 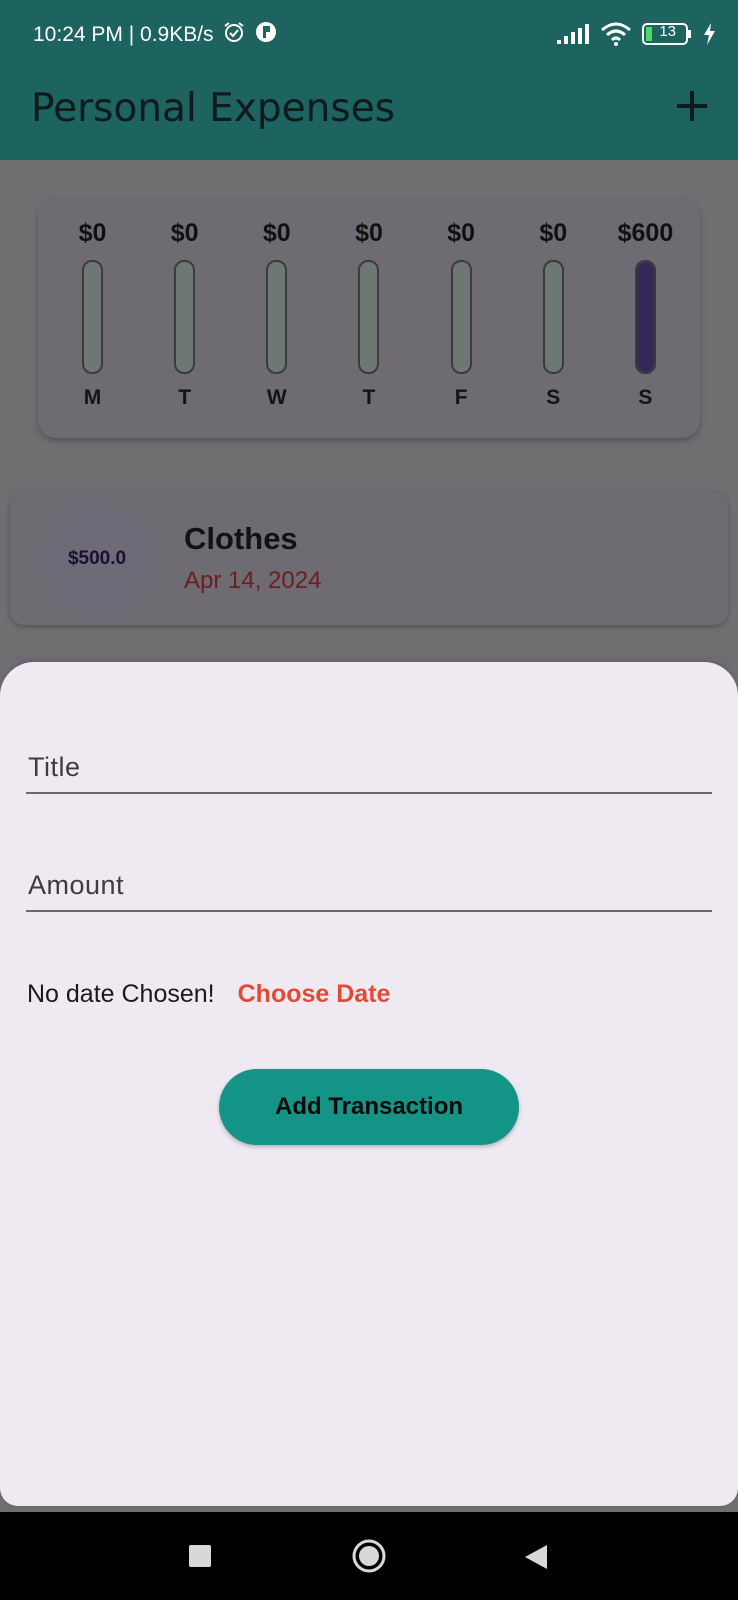 I want to click on transaction-amount: $500.0, so click(x=97, y=559).